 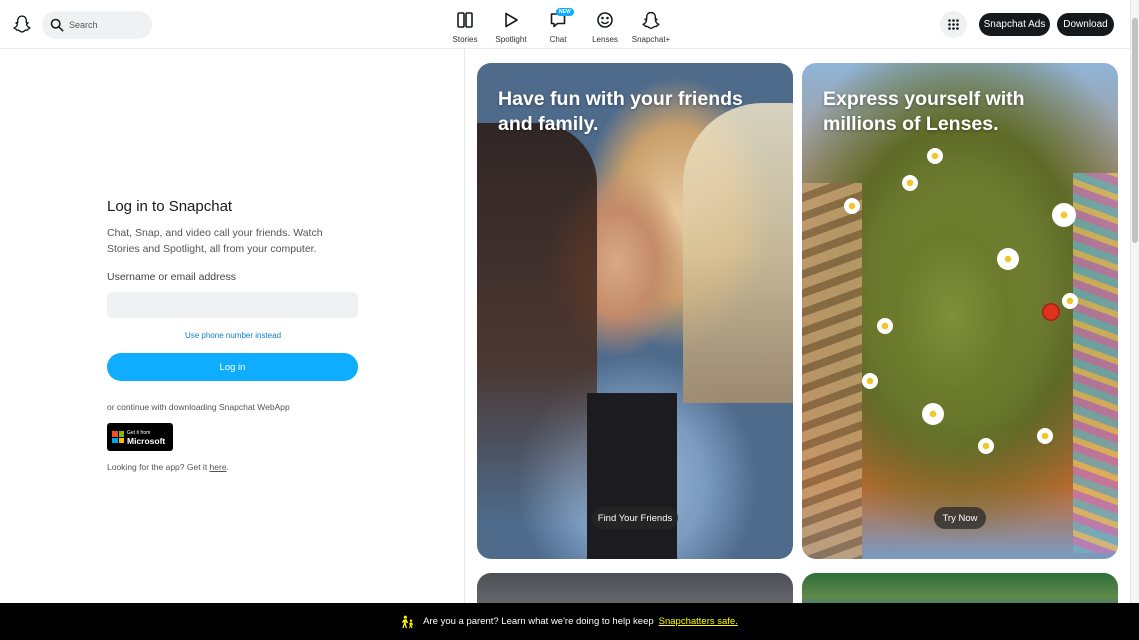 I want to click on get-app-here-link: here, so click(x=218, y=467).